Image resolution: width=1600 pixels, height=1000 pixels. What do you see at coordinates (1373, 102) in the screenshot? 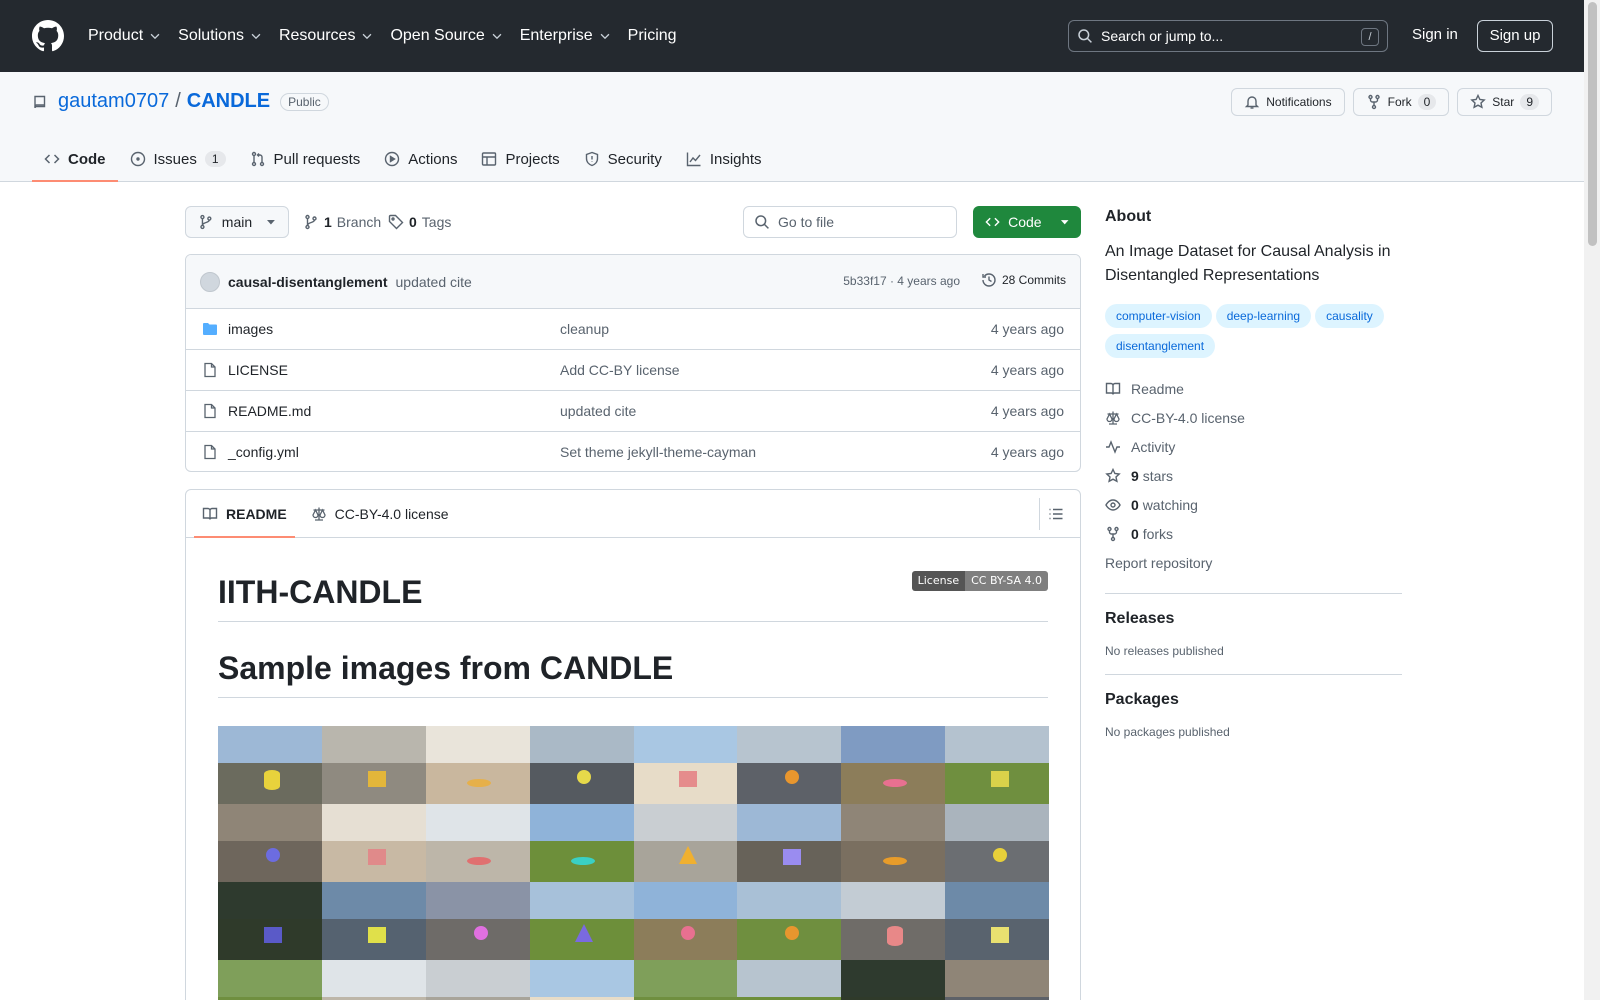
I see `fork-icon` at bounding box center [1373, 102].